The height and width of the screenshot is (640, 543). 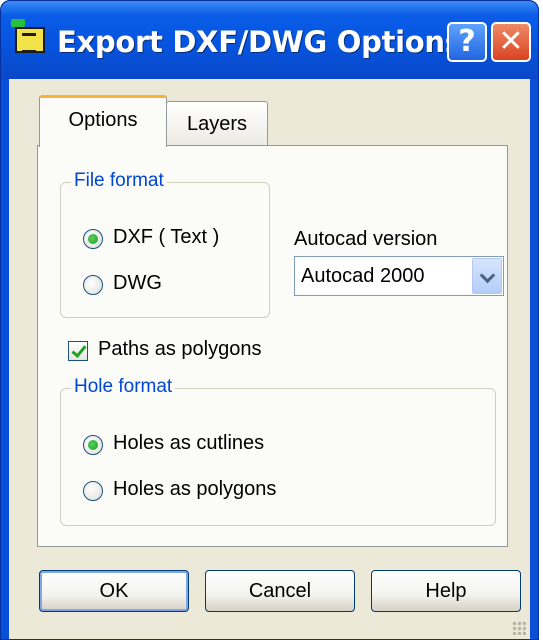 I want to click on window-title: Export DXF/DWG Options, so click(x=259, y=42).